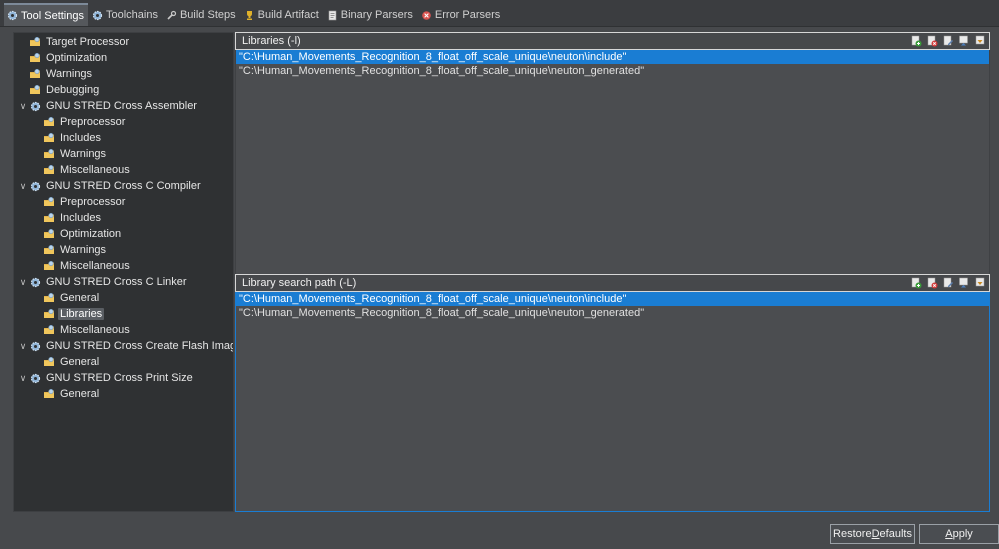 The image size is (999, 549). Describe the element at coordinates (103, 282) in the screenshot. I see `tree-item: ∨ GNU STRED Cross C Linker` at that location.